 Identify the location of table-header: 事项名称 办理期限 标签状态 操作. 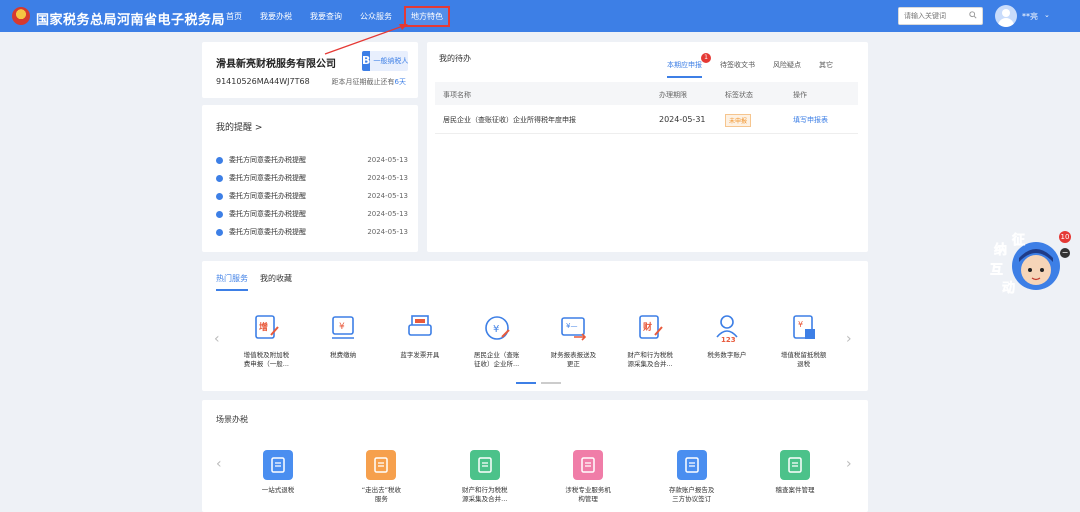
(646, 93).